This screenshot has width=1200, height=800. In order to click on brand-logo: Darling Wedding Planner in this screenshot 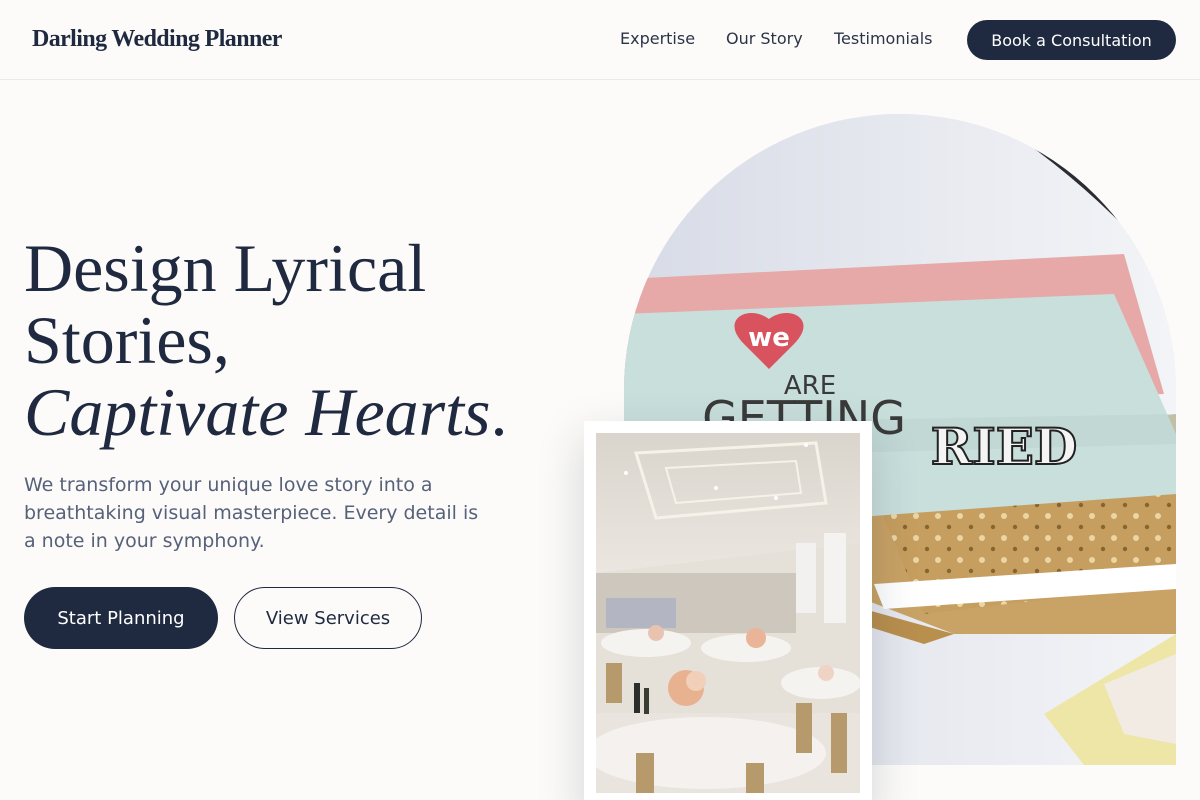, I will do `click(157, 39)`.